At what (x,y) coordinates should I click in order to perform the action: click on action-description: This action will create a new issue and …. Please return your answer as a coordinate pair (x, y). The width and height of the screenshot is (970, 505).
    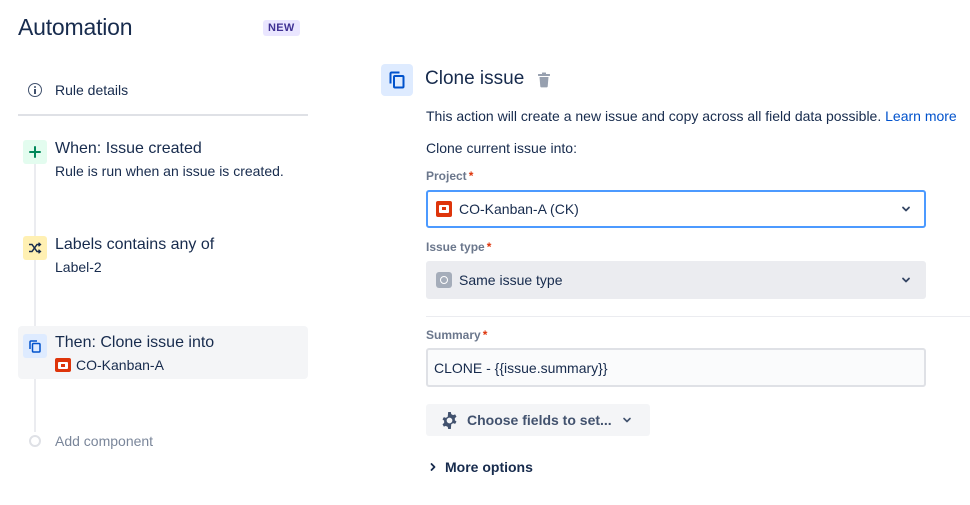
    Looking at the image, I should click on (691, 116).